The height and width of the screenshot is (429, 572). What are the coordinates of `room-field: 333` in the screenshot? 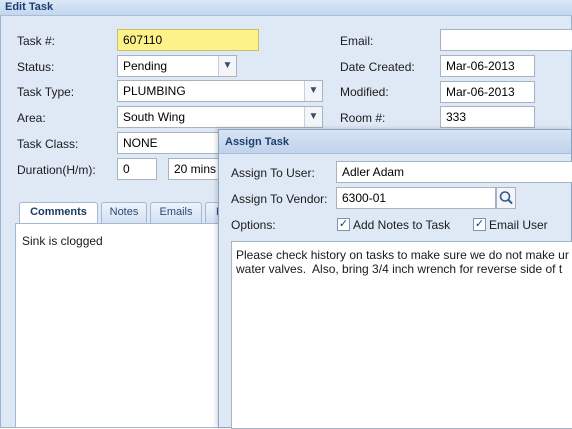 It's located at (487, 117).